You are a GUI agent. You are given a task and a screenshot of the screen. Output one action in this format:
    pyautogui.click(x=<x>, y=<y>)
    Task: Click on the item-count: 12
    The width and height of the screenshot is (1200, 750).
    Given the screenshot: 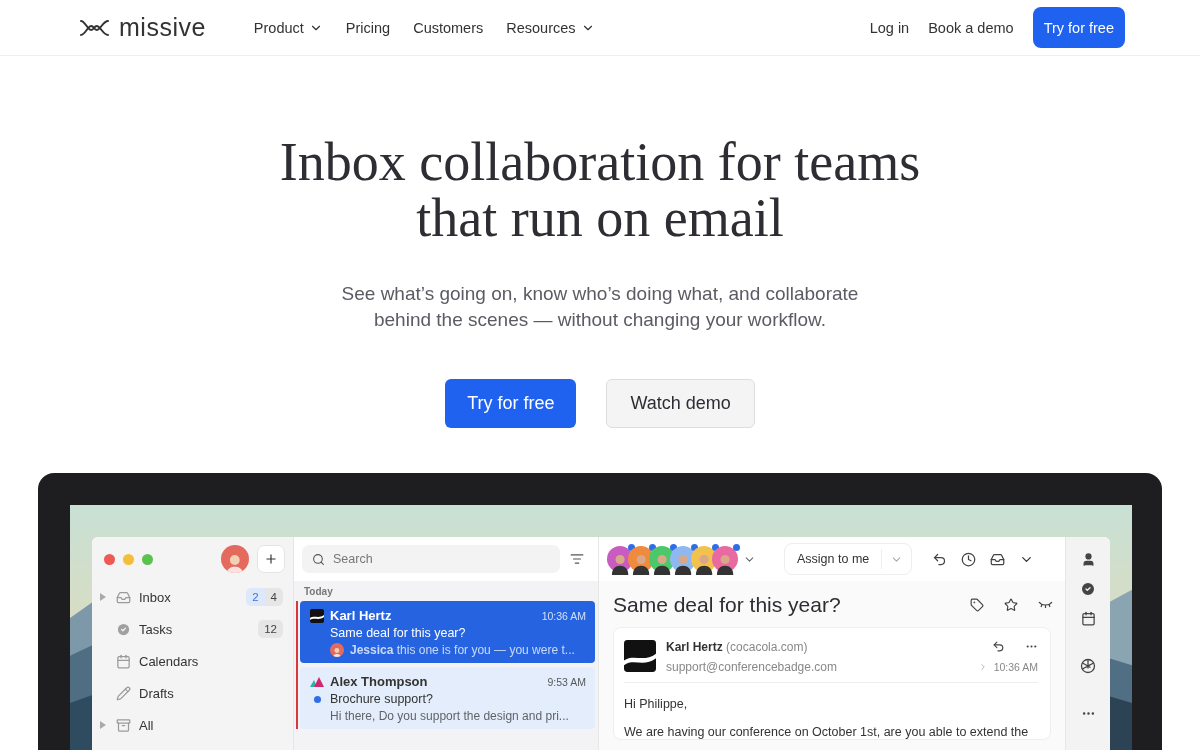 What is the action you would take?
    pyautogui.click(x=270, y=629)
    